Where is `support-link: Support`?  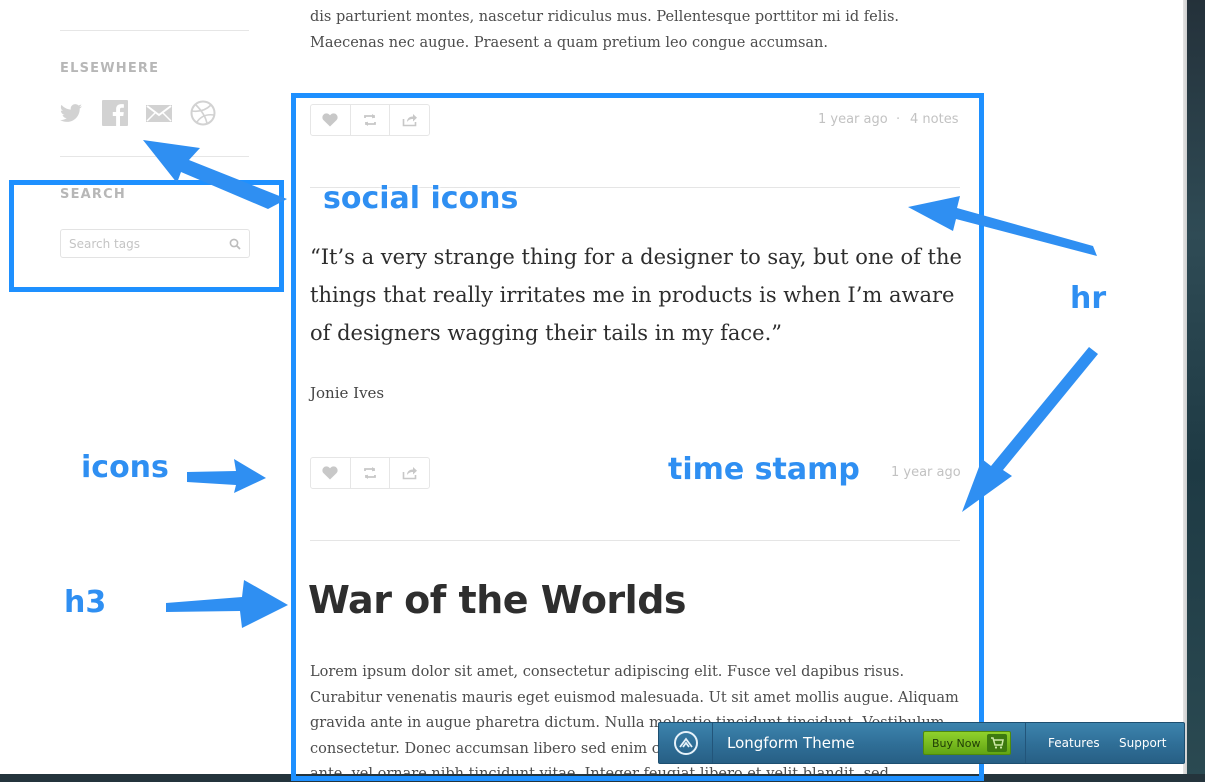 support-link: Support is located at coordinates (1142, 743).